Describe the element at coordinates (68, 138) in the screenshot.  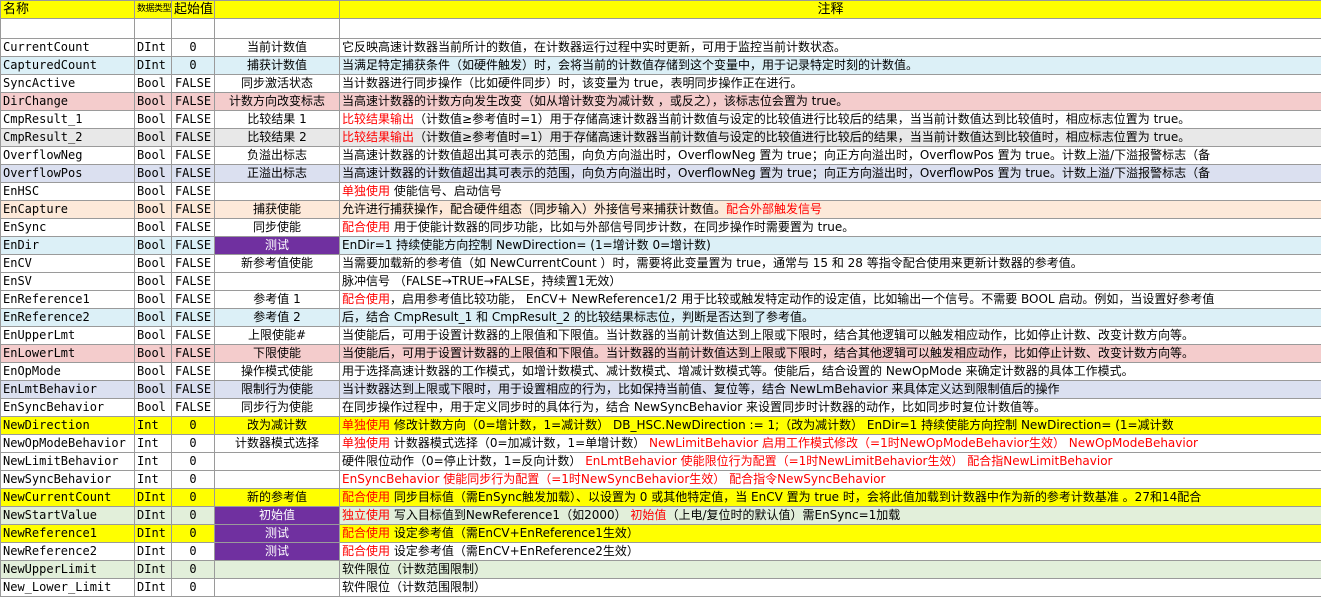
I see `cell-name: CmpResult_2` at that location.